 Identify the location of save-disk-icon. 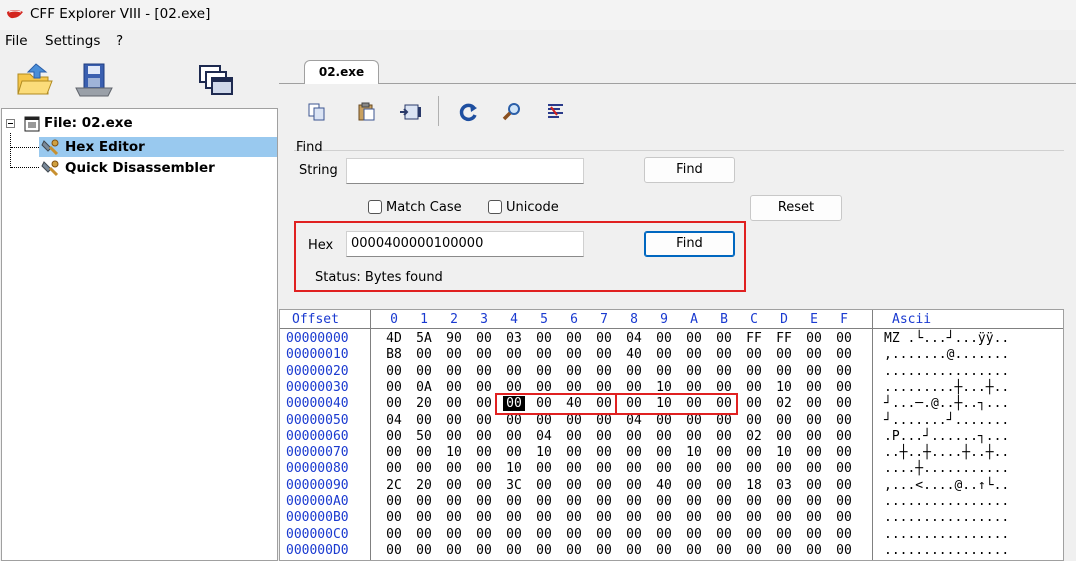
(94, 80).